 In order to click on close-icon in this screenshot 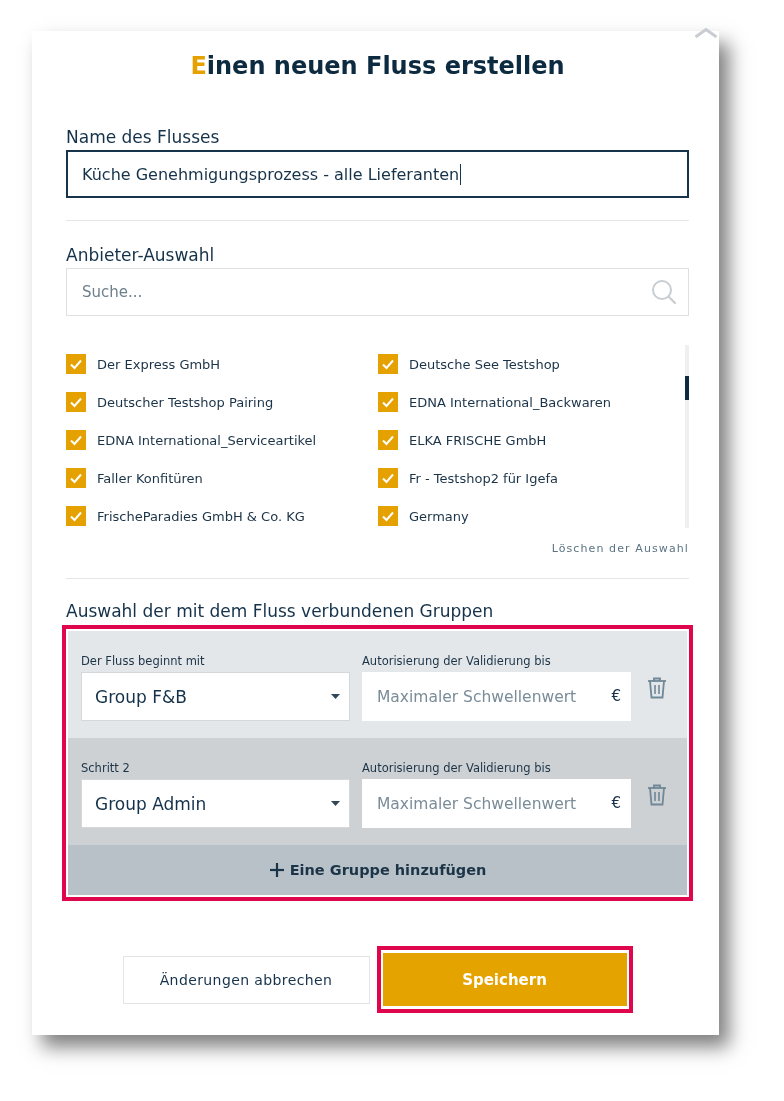, I will do `click(706, 33)`.